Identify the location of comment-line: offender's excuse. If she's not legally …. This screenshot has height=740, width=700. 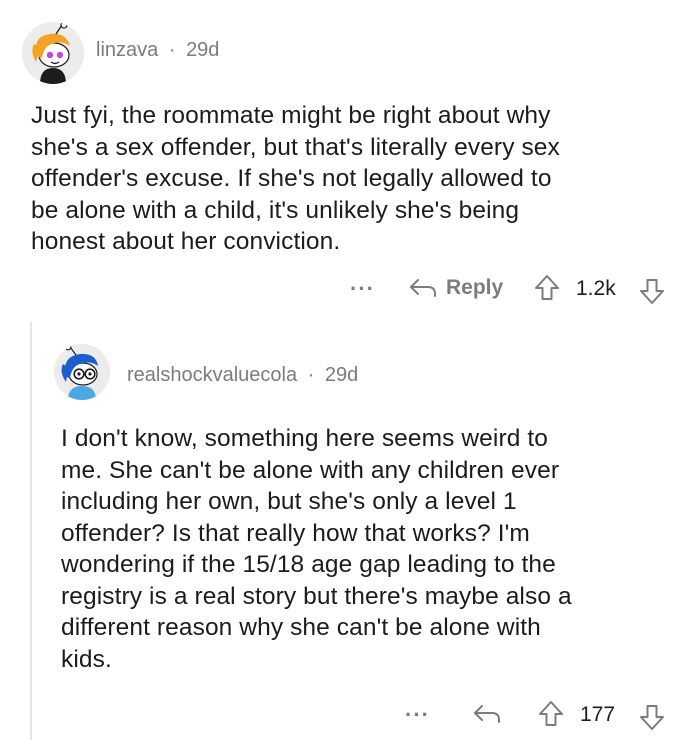
(291, 178).